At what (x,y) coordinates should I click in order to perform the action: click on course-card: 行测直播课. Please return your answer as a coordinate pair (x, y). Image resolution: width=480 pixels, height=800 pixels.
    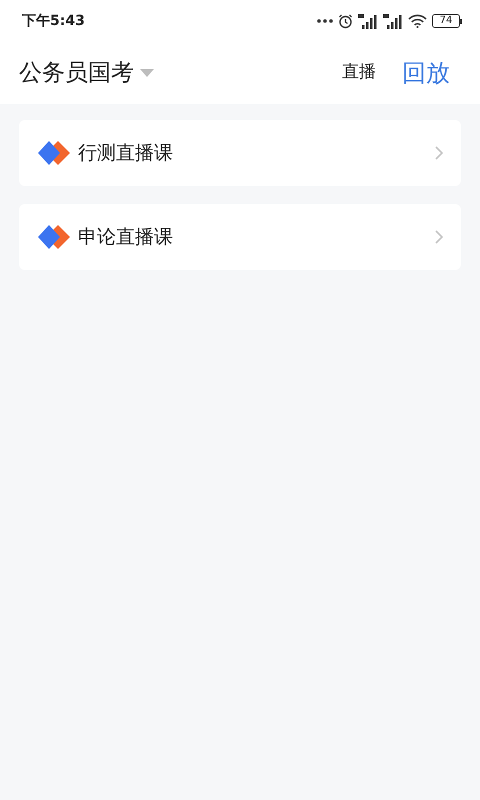
    Looking at the image, I should click on (240, 153).